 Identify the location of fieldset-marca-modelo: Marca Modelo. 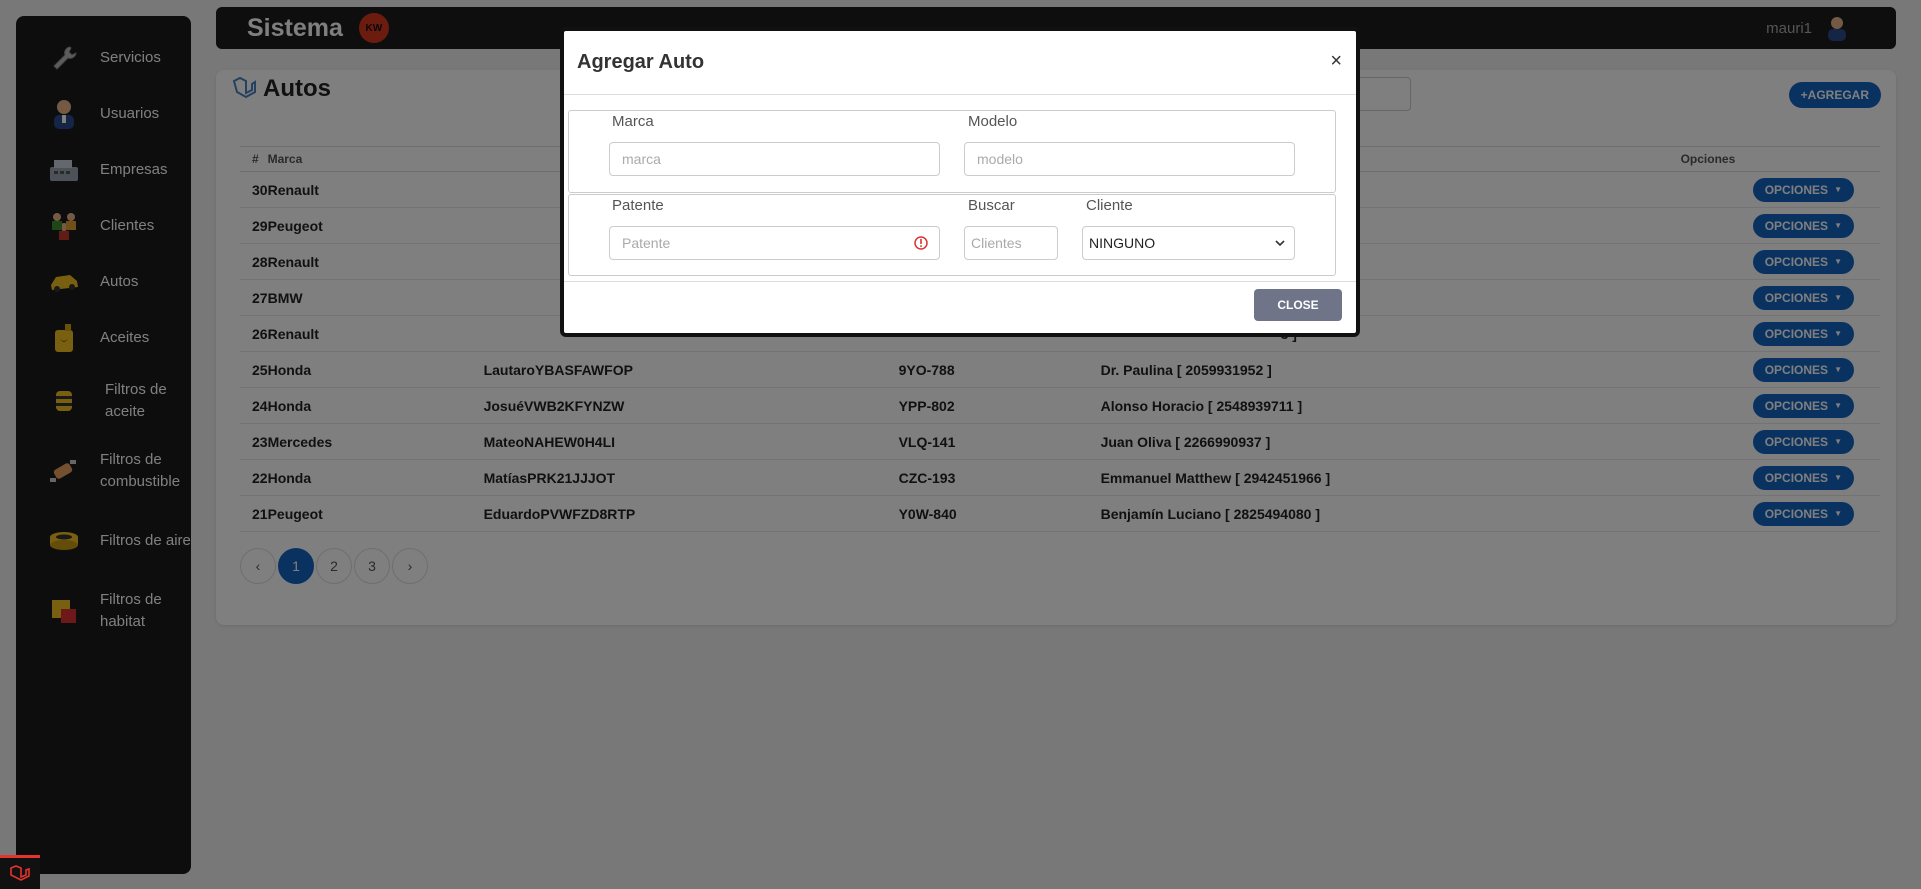
(952, 151).